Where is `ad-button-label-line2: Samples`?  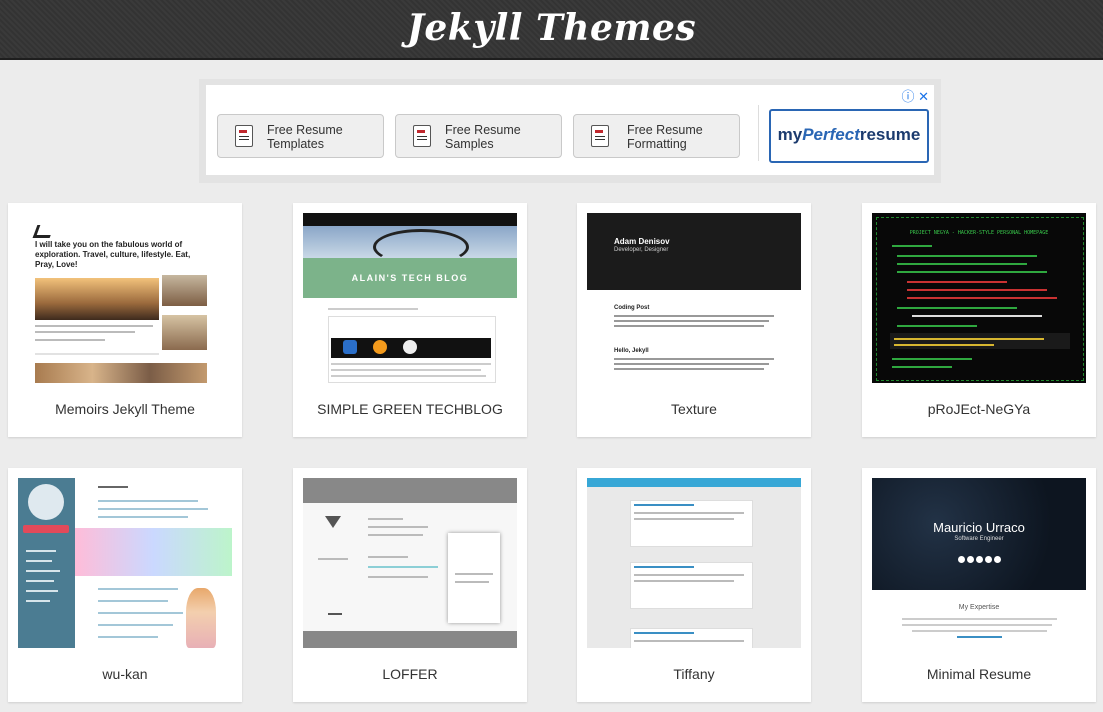 ad-button-label-line2: Samples is located at coordinates (469, 144).